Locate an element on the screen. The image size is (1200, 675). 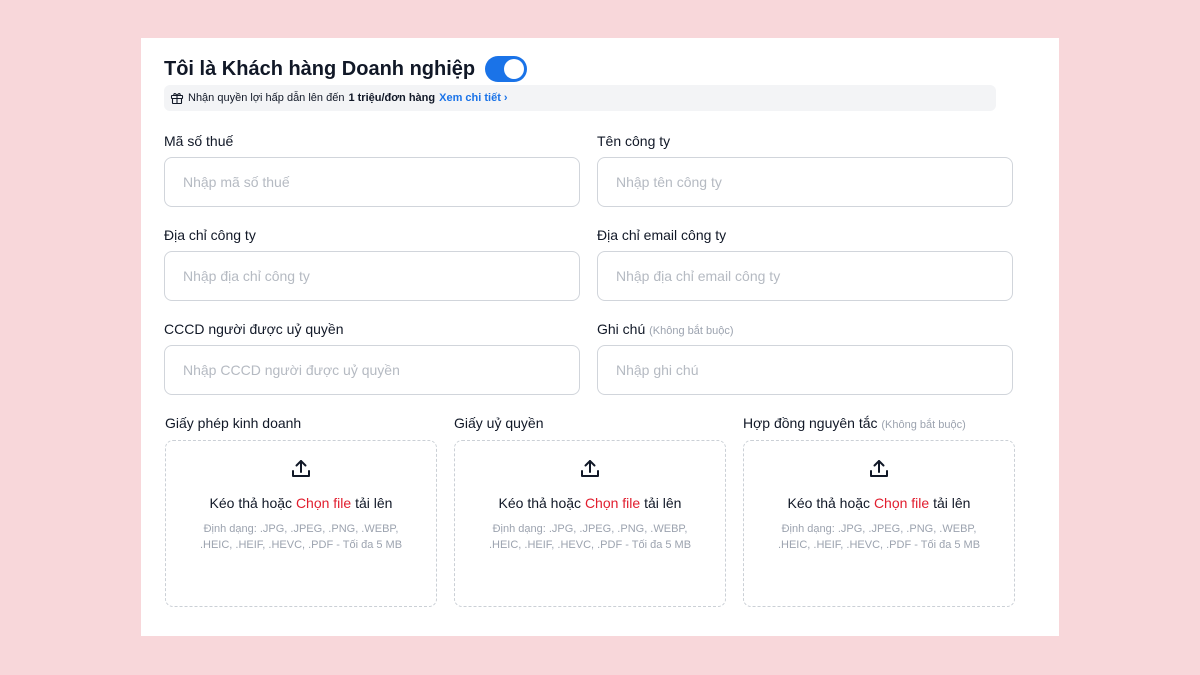
authorized-id-label: CCCD người được uỷ quyền is located at coordinates (254, 329).